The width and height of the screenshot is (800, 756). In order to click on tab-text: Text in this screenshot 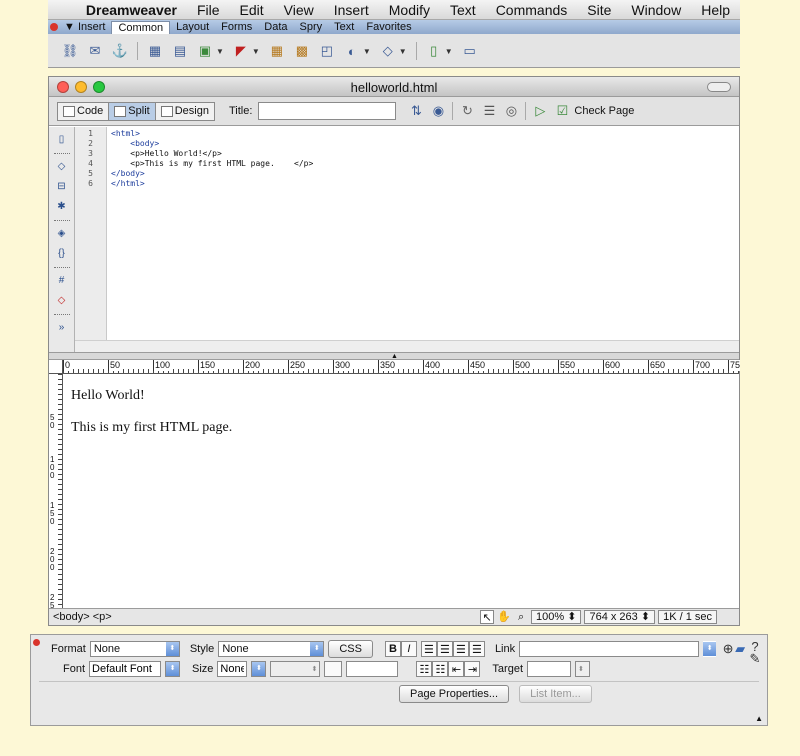, I will do `click(344, 27)`.